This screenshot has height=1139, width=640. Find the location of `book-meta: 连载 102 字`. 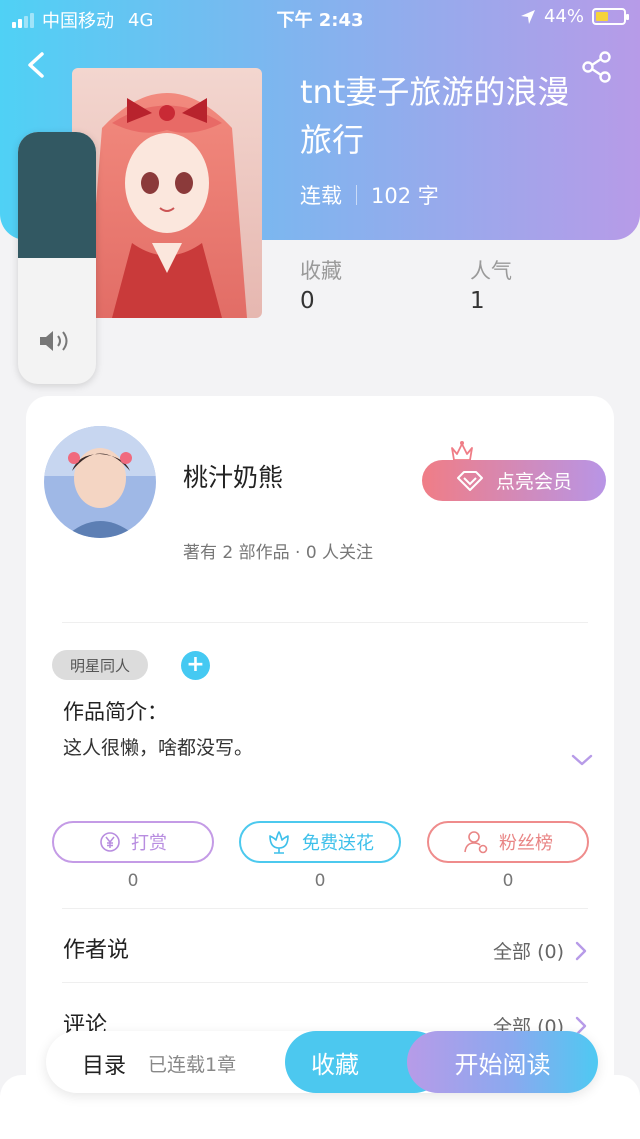

book-meta: 连载 102 字 is located at coordinates (369, 195).